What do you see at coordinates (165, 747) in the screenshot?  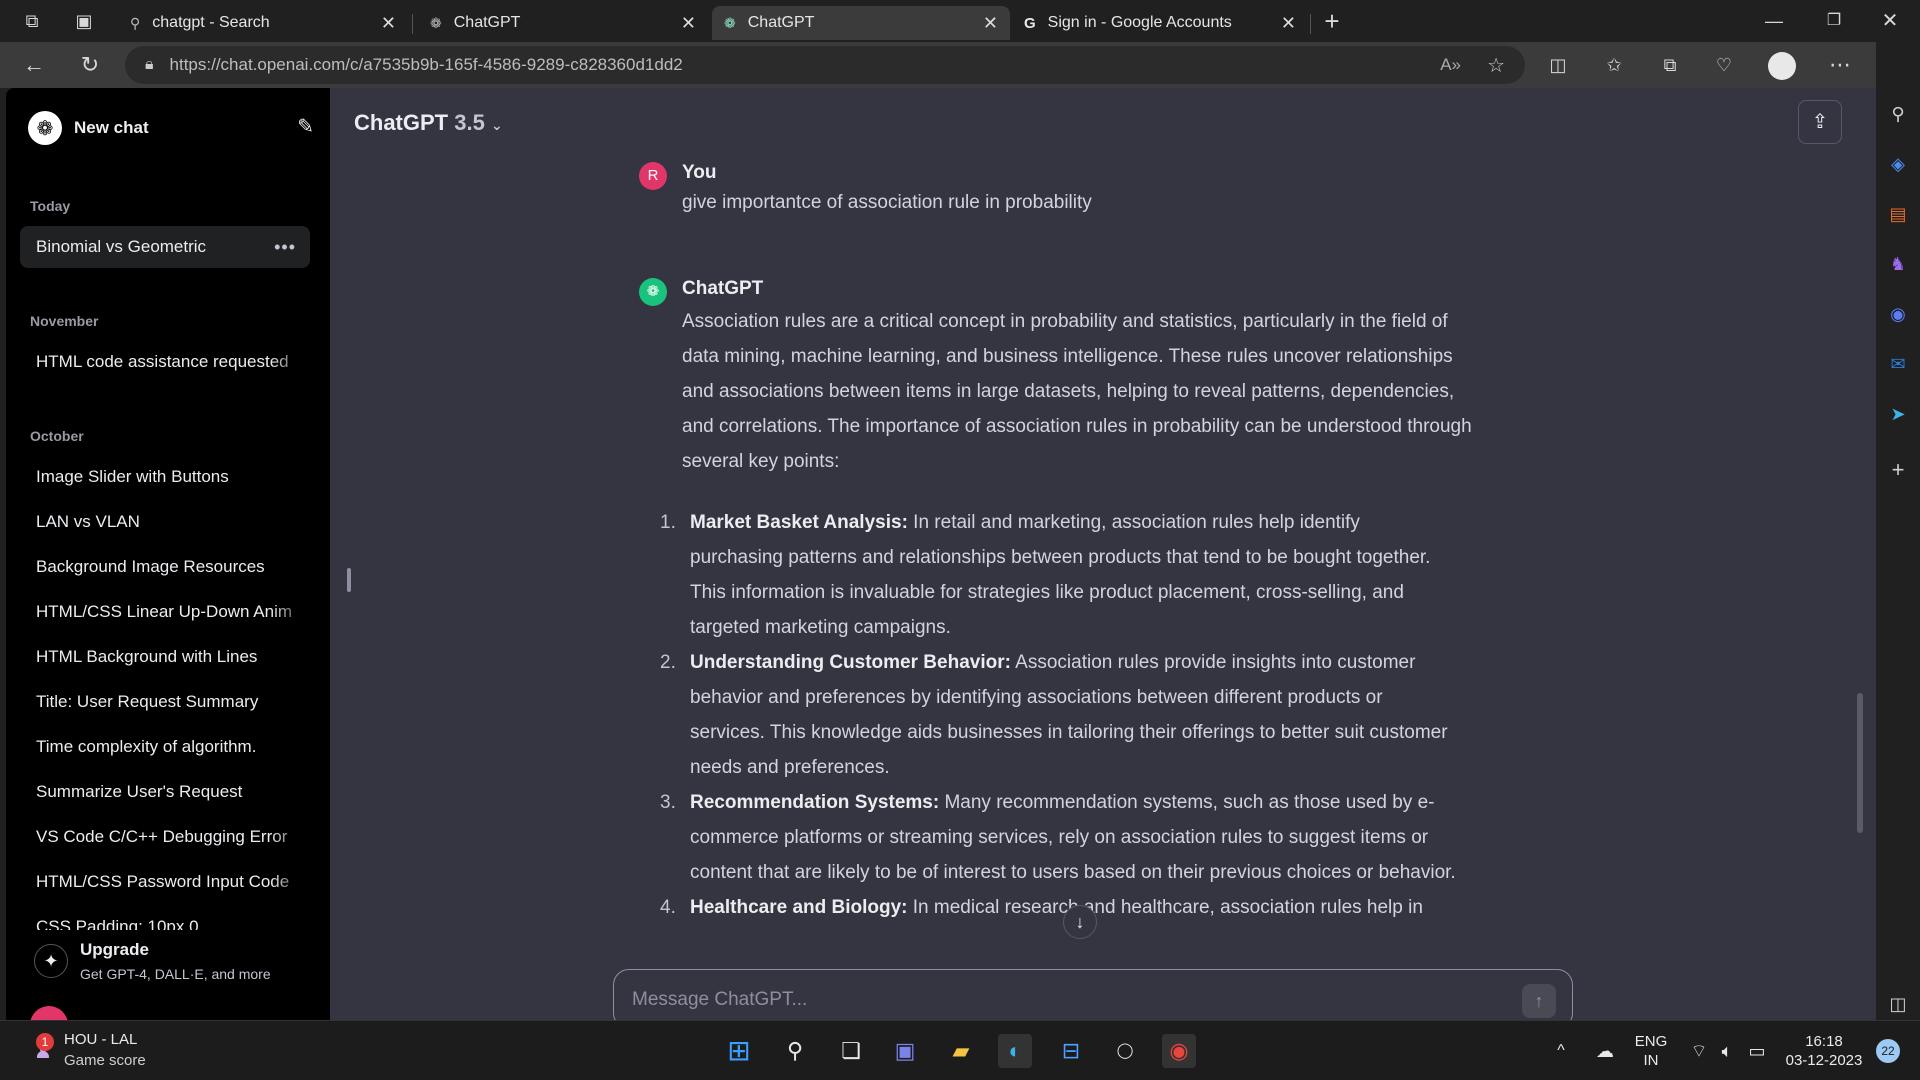 I see `sidebar-item: Time complexity of algorithm.` at bounding box center [165, 747].